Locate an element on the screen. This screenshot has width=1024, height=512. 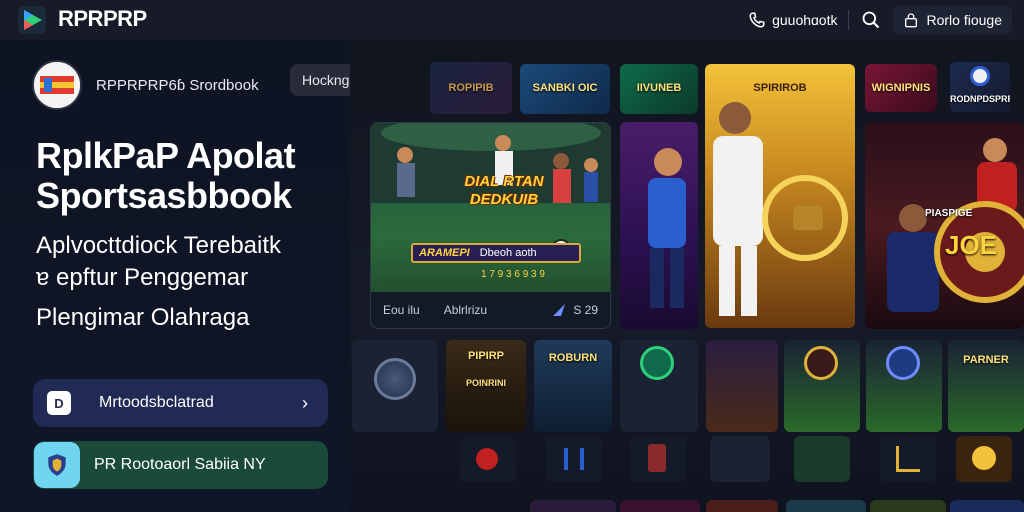
hero-subtitle-line: Aplvocttdiock Terebaitk is located at coordinates (159, 245).